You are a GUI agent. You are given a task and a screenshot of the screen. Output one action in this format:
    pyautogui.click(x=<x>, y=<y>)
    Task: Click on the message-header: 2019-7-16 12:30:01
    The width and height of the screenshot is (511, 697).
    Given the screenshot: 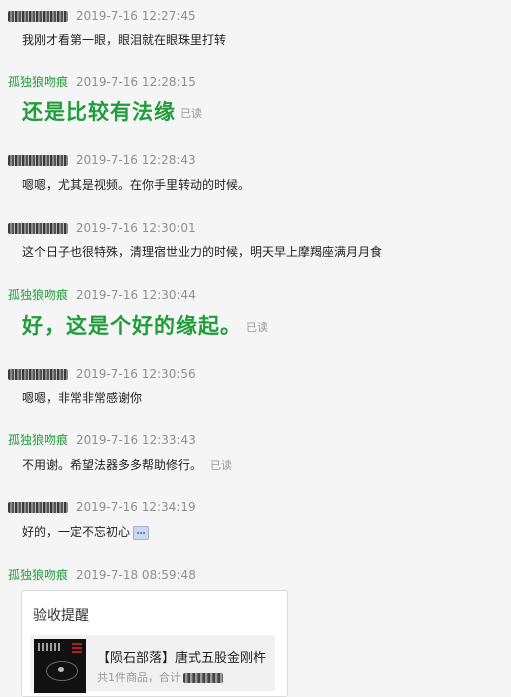 What is the action you would take?
    pyautogui.click(x=102, y=228)
    